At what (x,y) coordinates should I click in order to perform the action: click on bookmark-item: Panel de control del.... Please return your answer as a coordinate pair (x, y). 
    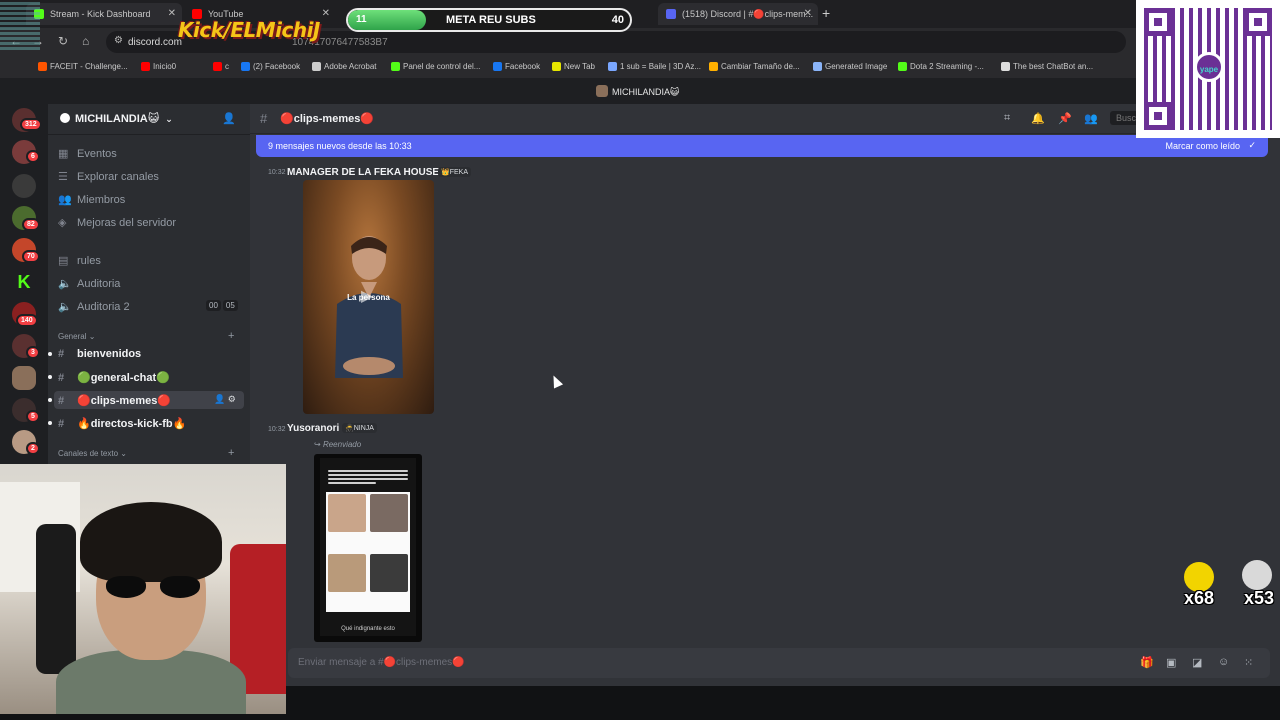
    Looking at the image, I should click on (435, 66).